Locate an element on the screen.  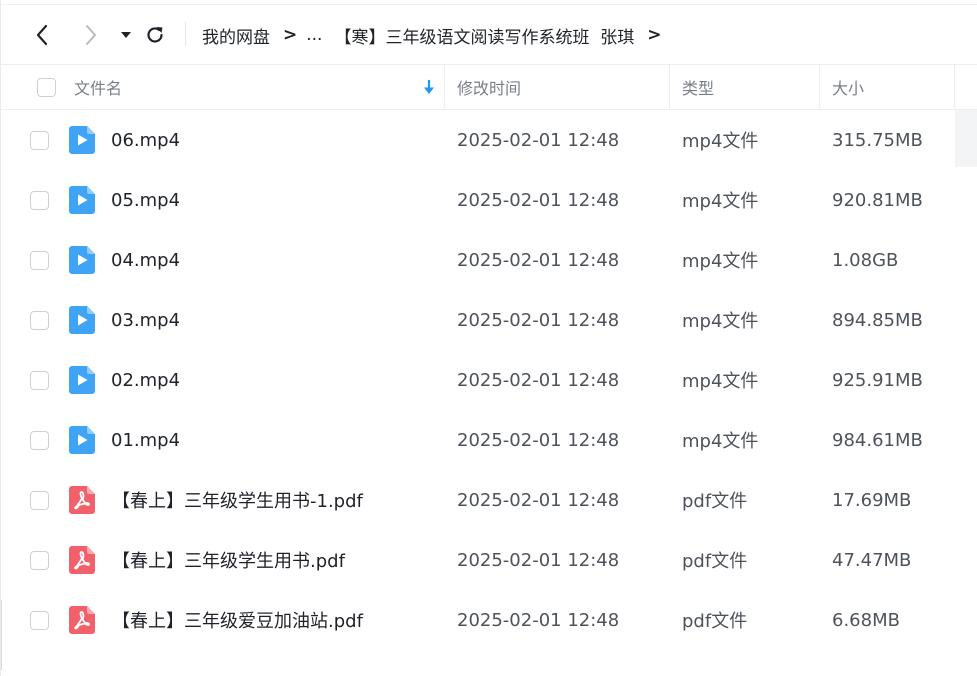
file-row: 04.mp4 2025-02-01 12:48 mp4文件 1.08GB is located at coordinates (489, 260).